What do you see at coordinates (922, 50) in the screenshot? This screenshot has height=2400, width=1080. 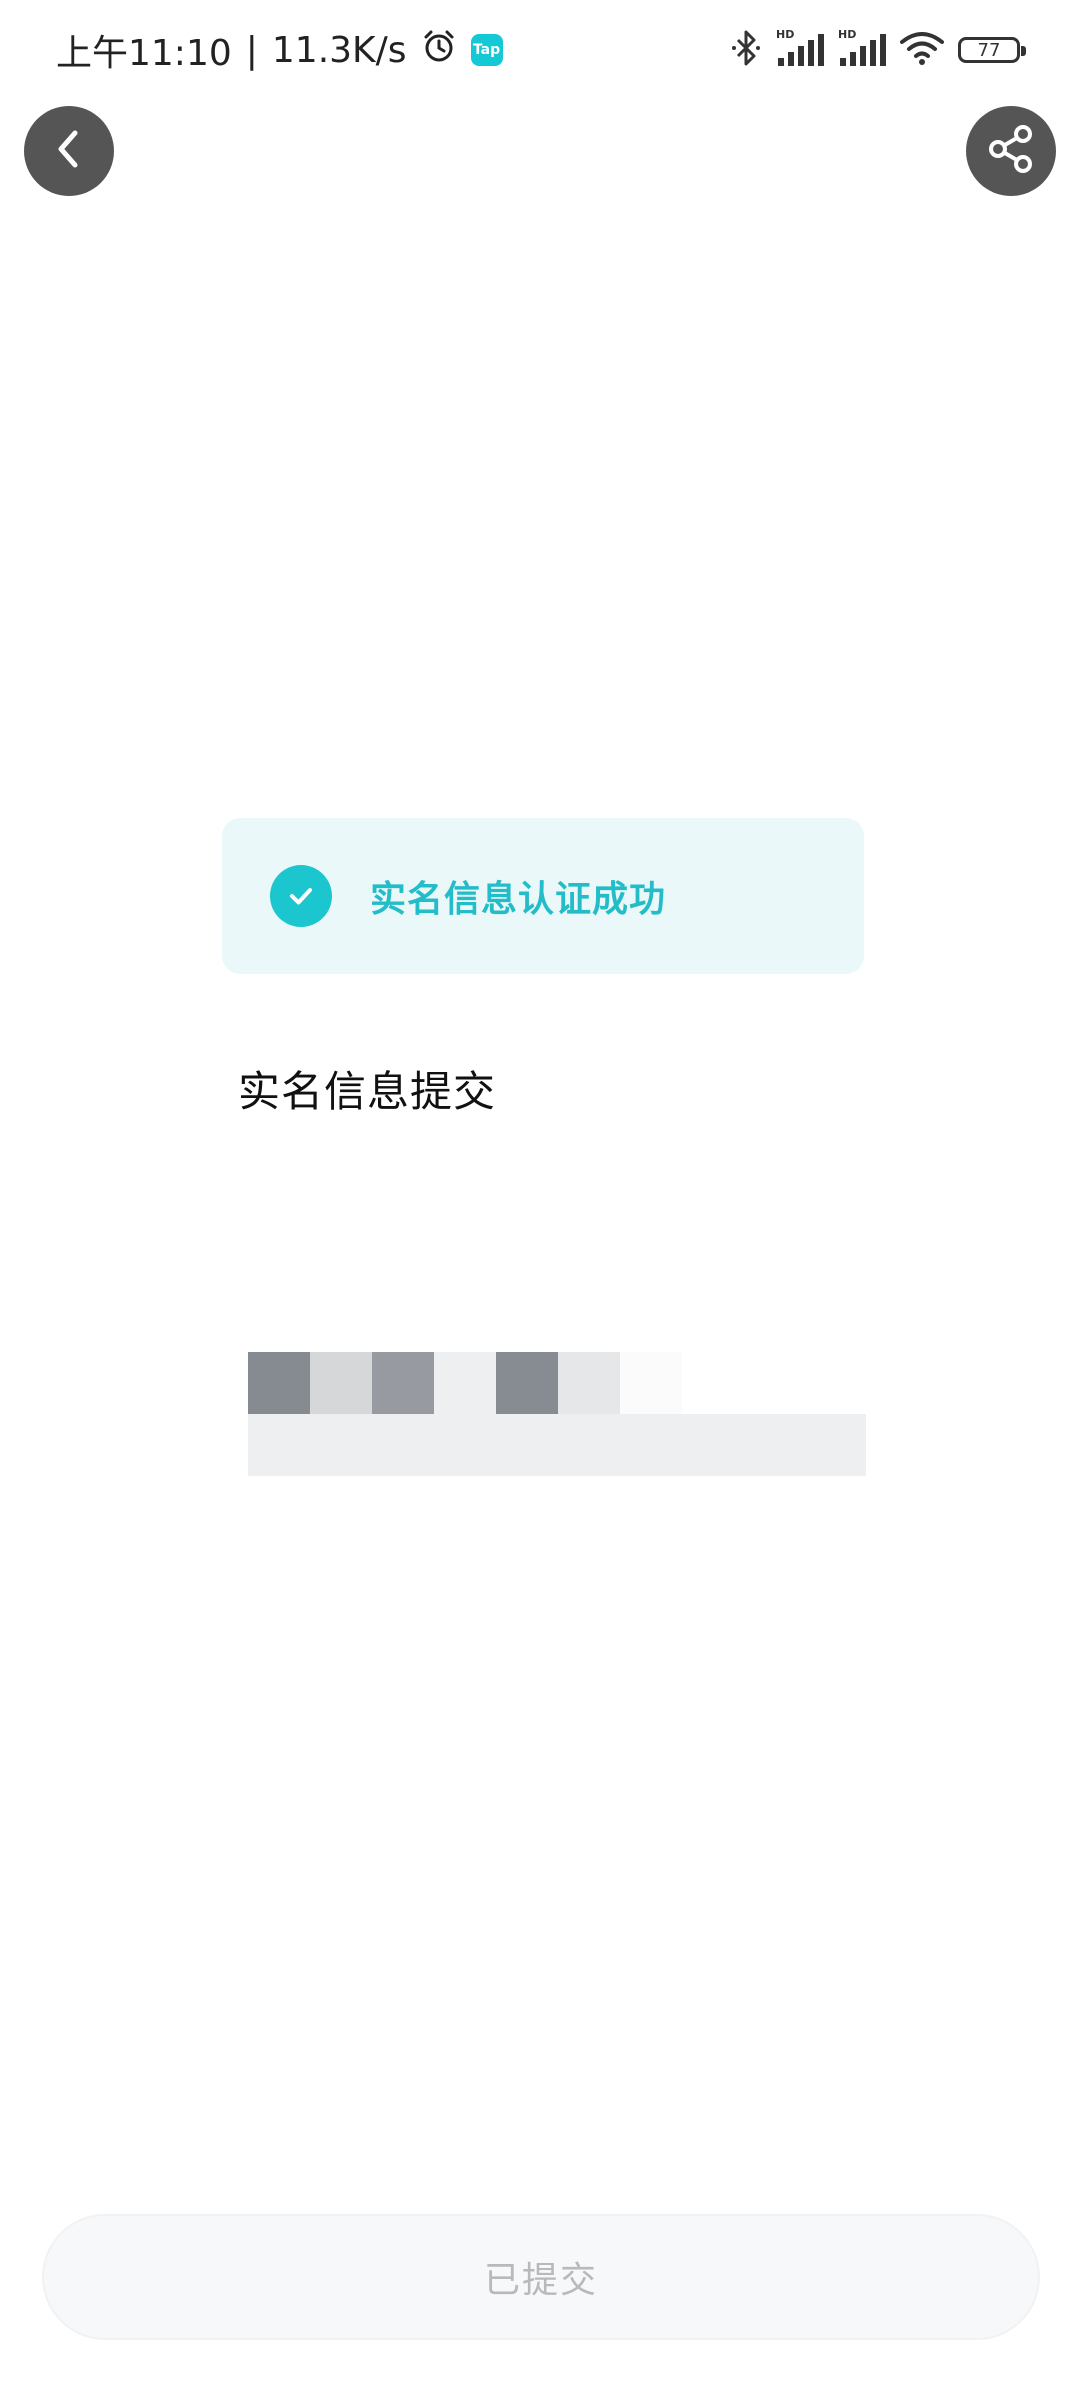 I see `wifi-icon` at bounding box center [922, 50].